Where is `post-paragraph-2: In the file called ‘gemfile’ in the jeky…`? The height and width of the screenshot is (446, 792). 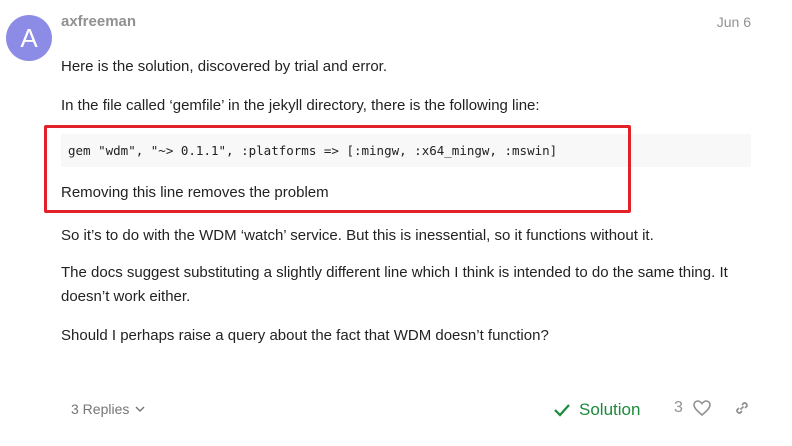
post-paragraph-2: In the file called ‘gemfile’ in the jeky… is located at coordinates (300, 105).